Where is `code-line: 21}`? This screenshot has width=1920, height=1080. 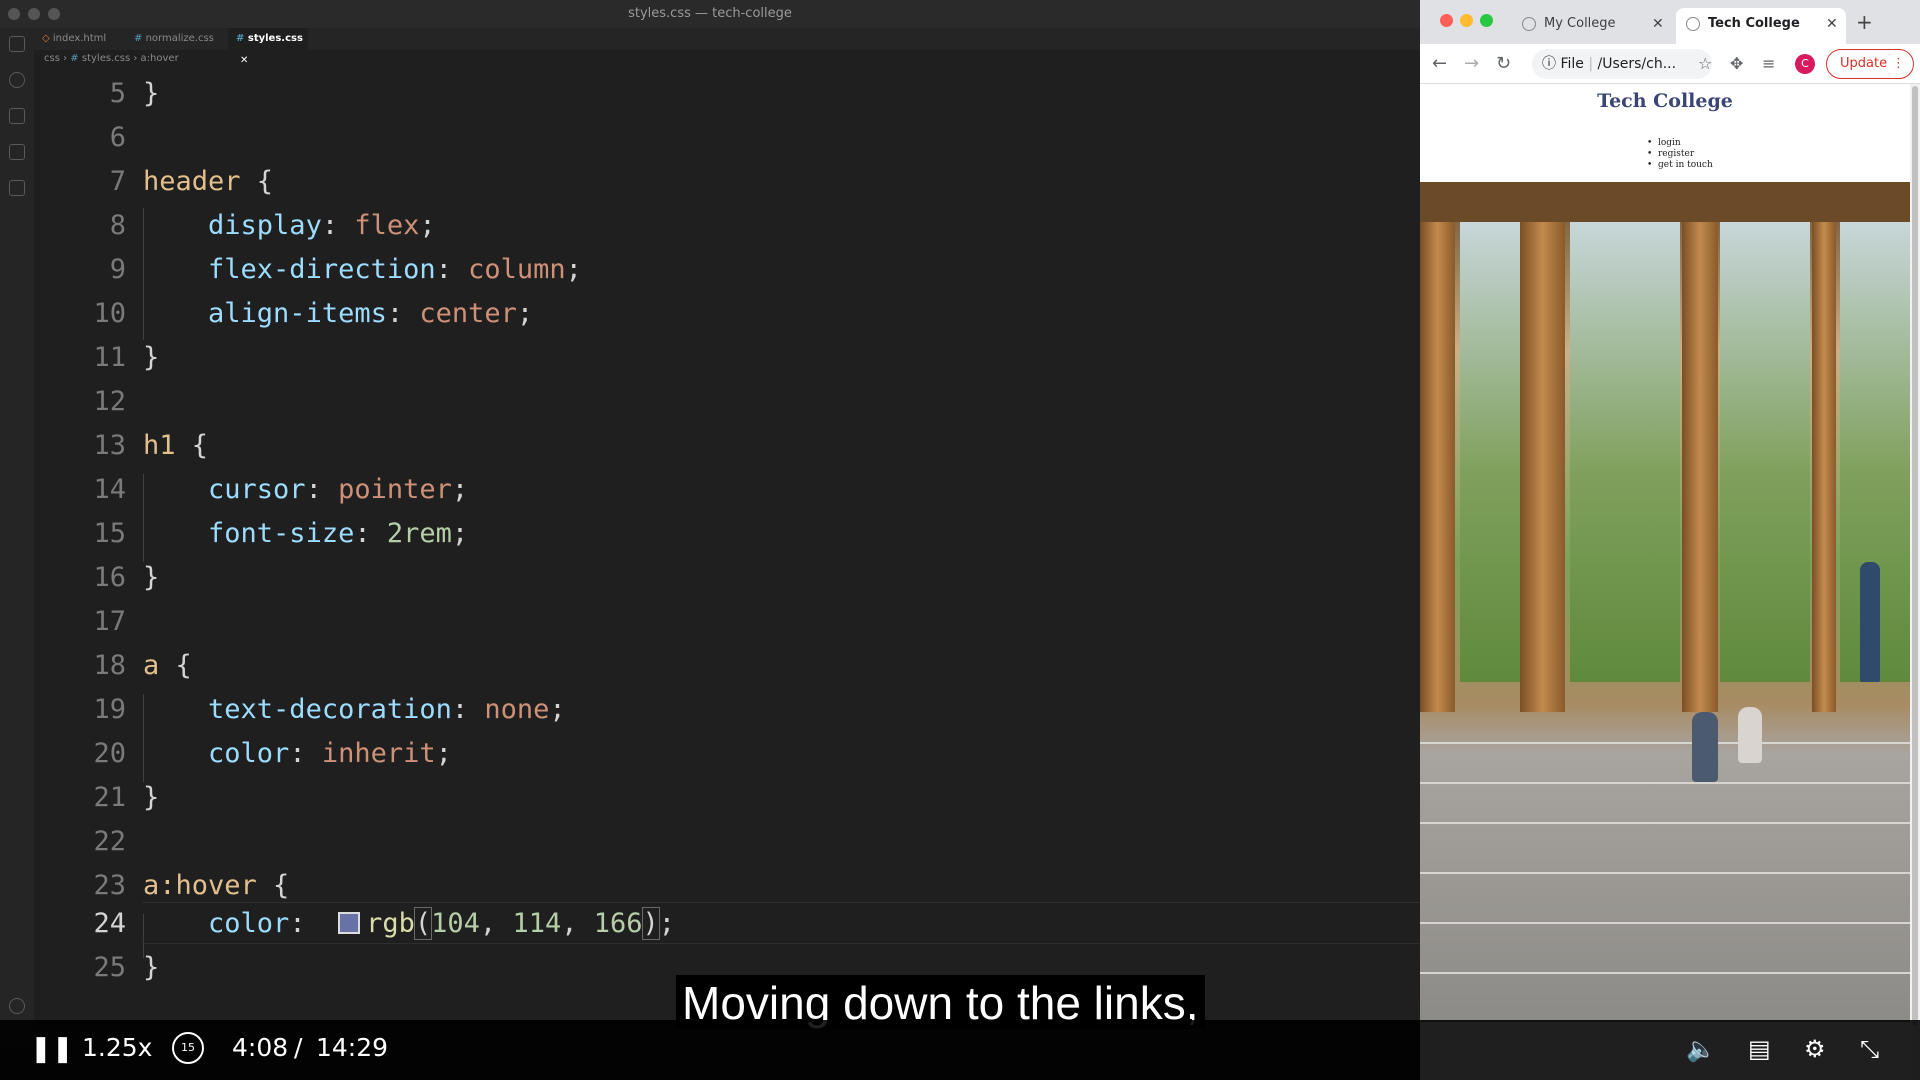
code-line: 21} is located at coordinates (727, 798).